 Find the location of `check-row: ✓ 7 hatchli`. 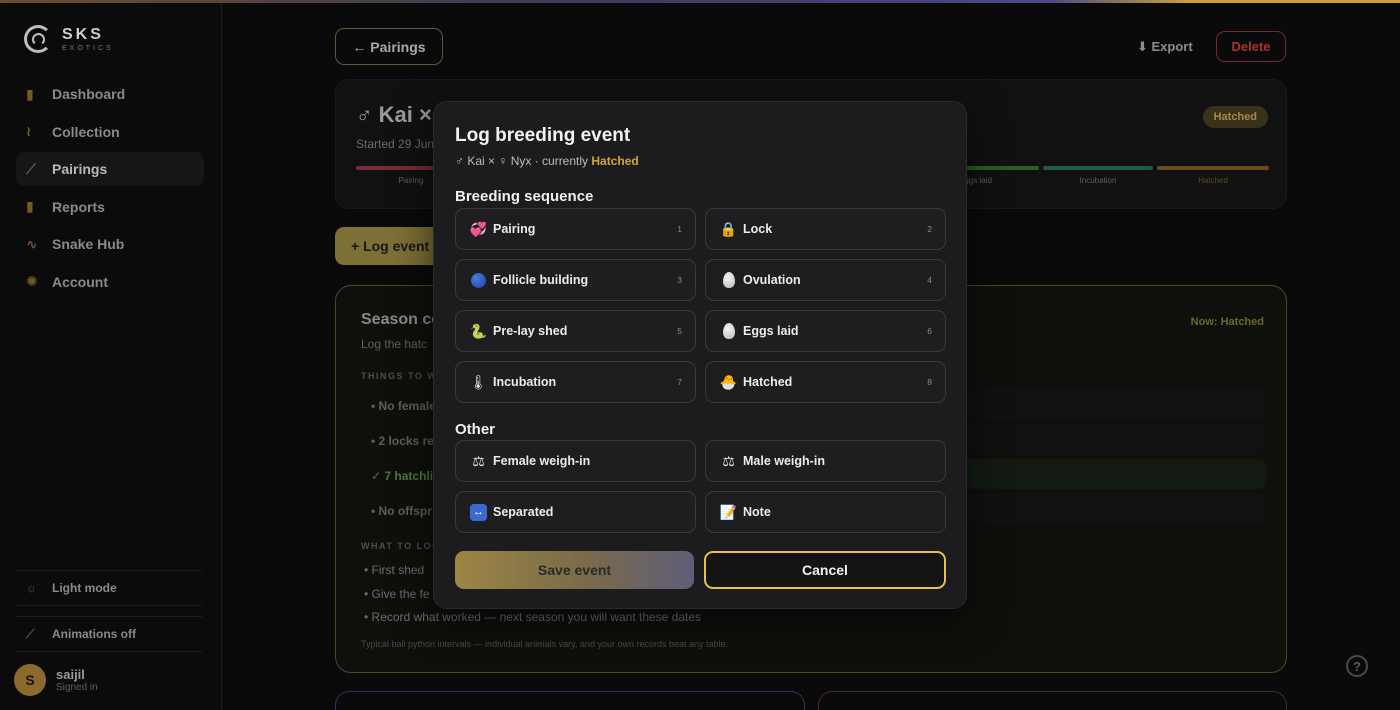

check-row: ✓ 7 hatchli is located at coordinates (402, 476).